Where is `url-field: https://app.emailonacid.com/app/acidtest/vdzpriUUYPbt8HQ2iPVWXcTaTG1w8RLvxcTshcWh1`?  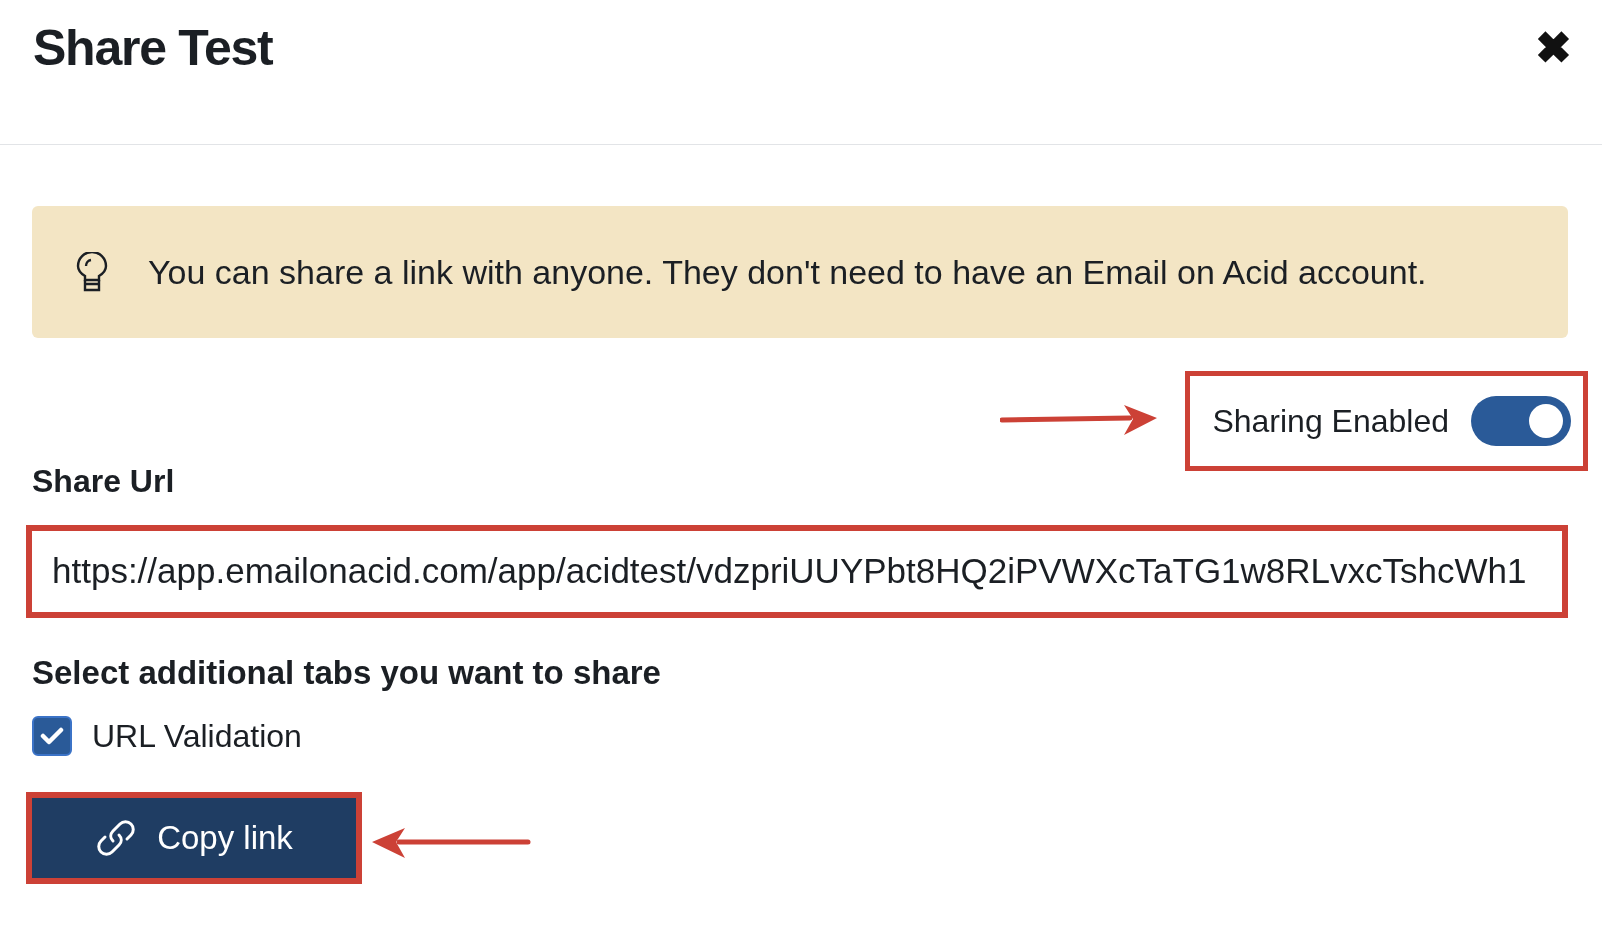 url-field: https://app.emailonacid.com/app/acidtest/vdzpriUUYPbt8HQ2iPVWXcTaTG1w8RLvxcTshcWh1 is located at coordinates (789, 571).